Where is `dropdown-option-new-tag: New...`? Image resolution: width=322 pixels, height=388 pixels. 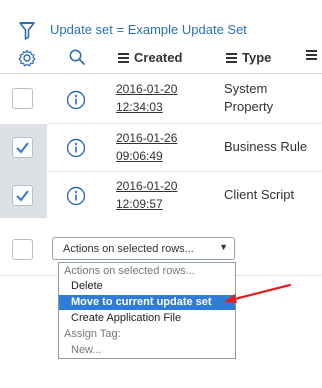 dropdown-option-new-tag: New... is located at coordinates (147, 350).